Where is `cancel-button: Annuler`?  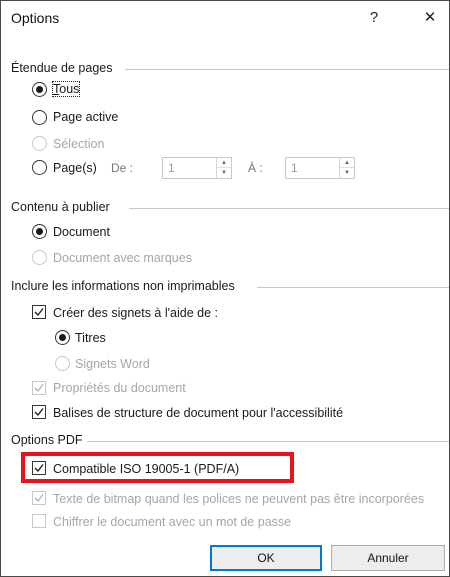
cancel-button: Annuler is located at coordinates (388, 558).